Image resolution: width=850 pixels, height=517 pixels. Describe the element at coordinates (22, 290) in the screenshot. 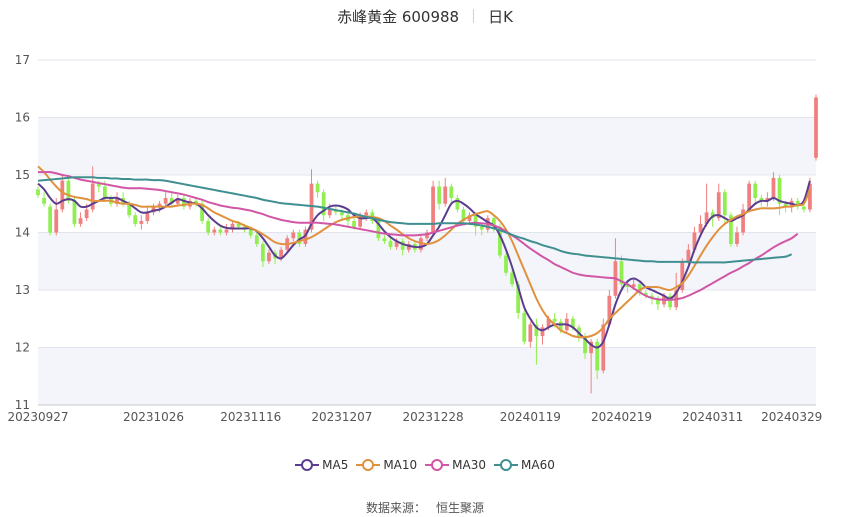

I see `y-tick-label: 13` at that location.